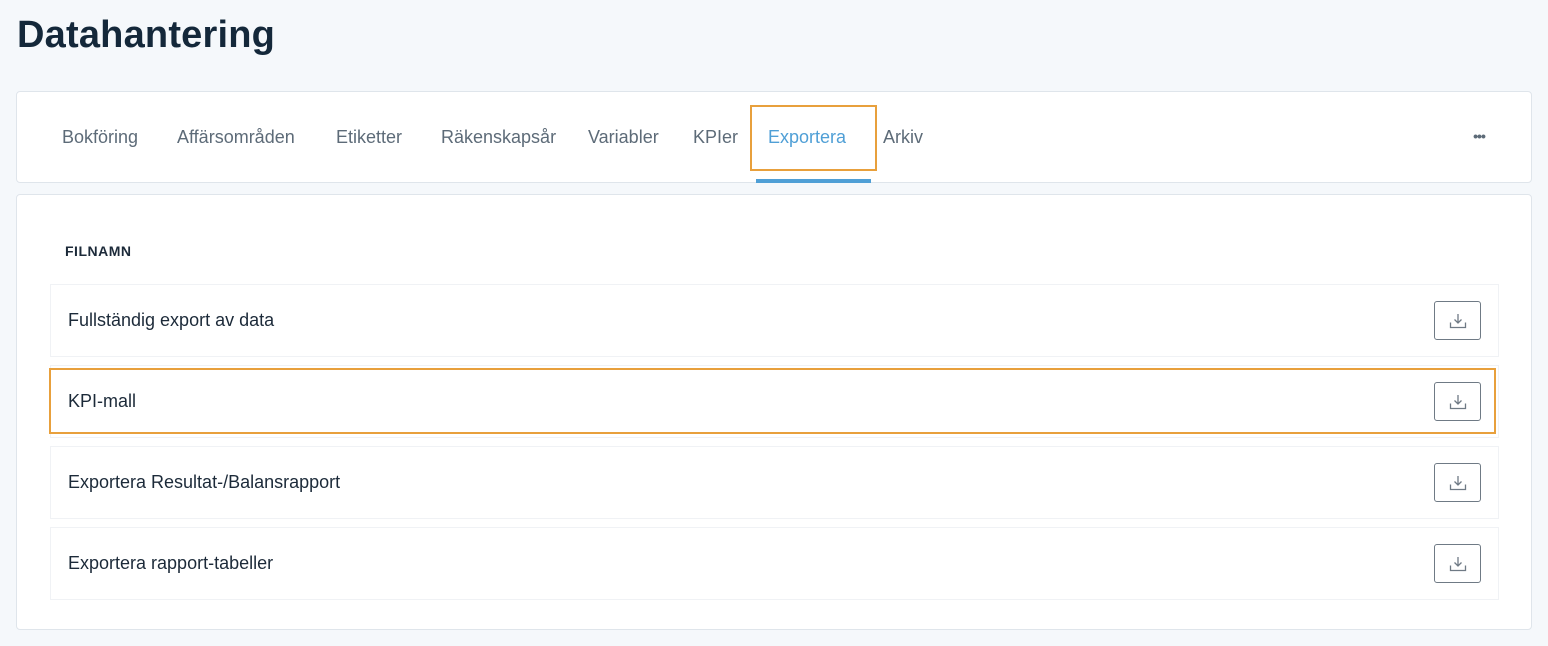  What do you see at coordinates (715, 137) in the screenshot?
I see `tab-kpier: KPIer` at bounding box center [715, 137].